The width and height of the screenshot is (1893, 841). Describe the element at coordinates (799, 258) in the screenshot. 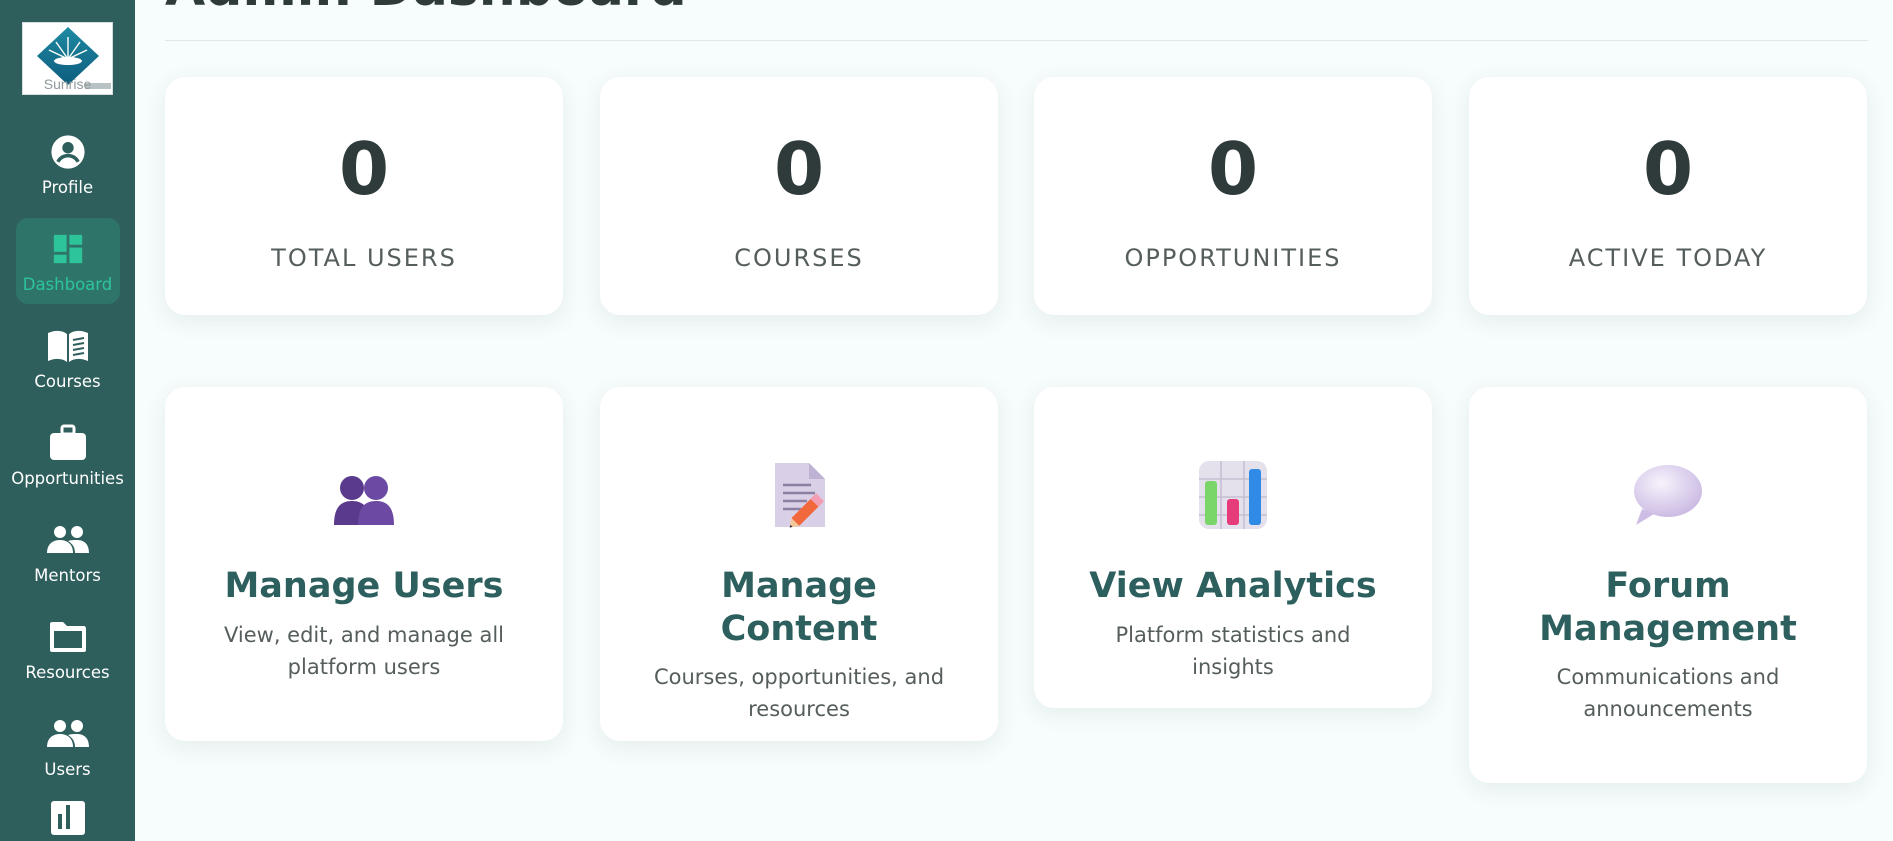

I see `stat-label: COURSES` at that location.